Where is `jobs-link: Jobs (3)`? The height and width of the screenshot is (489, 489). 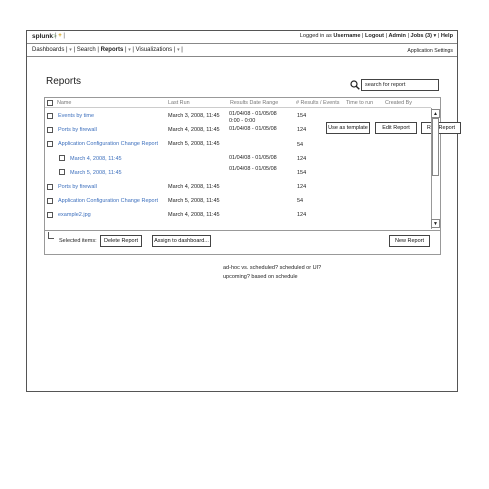
jobs-link: Jobs (3) is located at coordinates (420, 36).